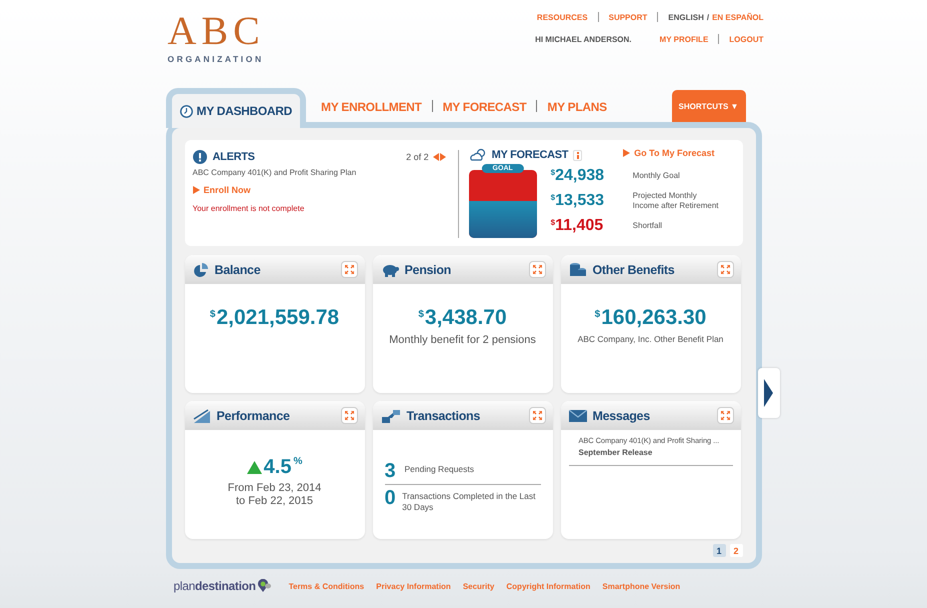 The width and height of the screenshot is (927, 608). What do you see at coordinates (389, 269) in the screenshot?
I see `piggy-bank-icon` at bounding box center [389, 269].